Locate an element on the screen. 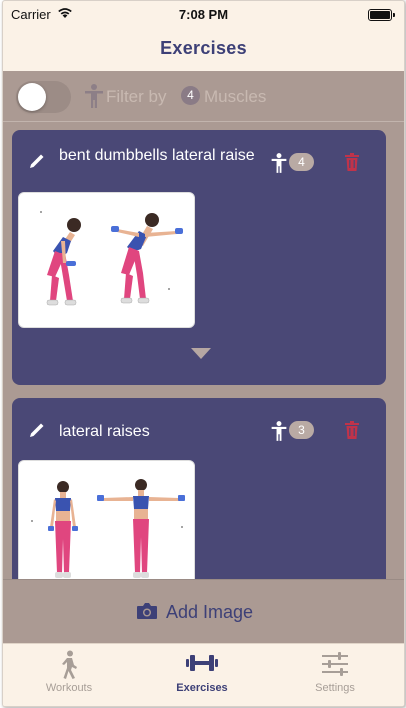 This screenshot has height=708, width=406. muscle-count-badge: 4 is located at coordinates (301, 162).